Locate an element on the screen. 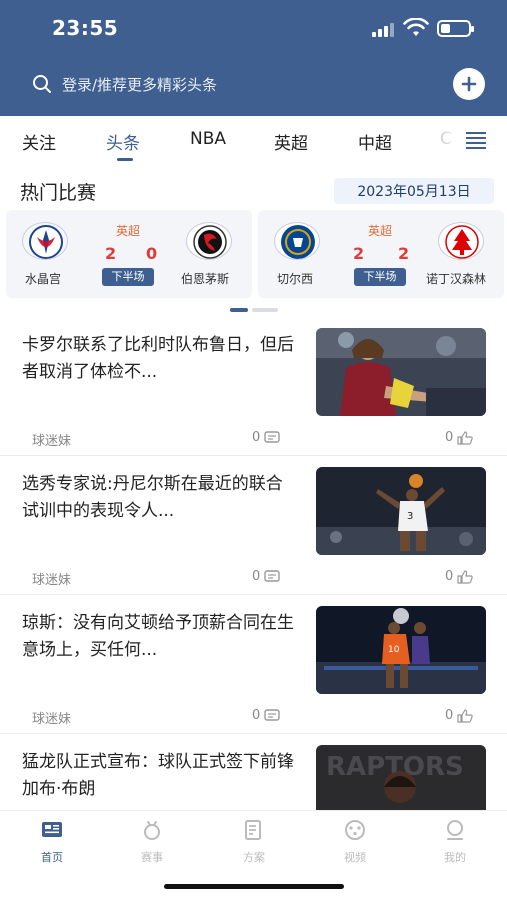 The image size is (507, 900). indicator-active is located at coordinates (239, 310).